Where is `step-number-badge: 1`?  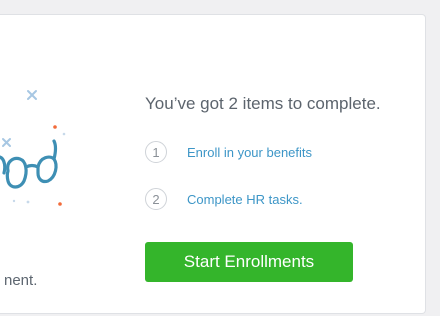 step-number-badge: 1 is located at coordinates (156, 152).